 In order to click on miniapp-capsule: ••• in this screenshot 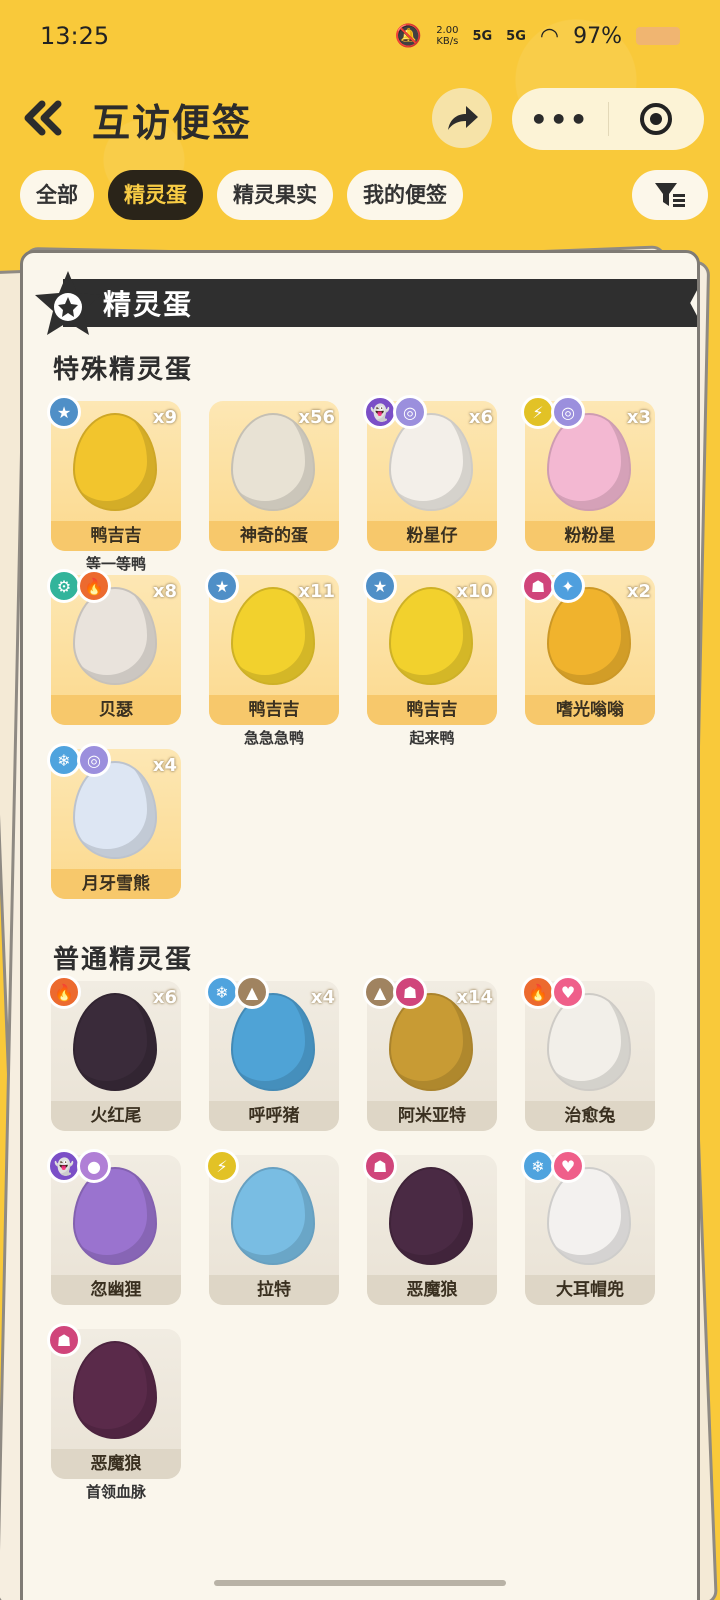, I will do `click(608, 119)`.